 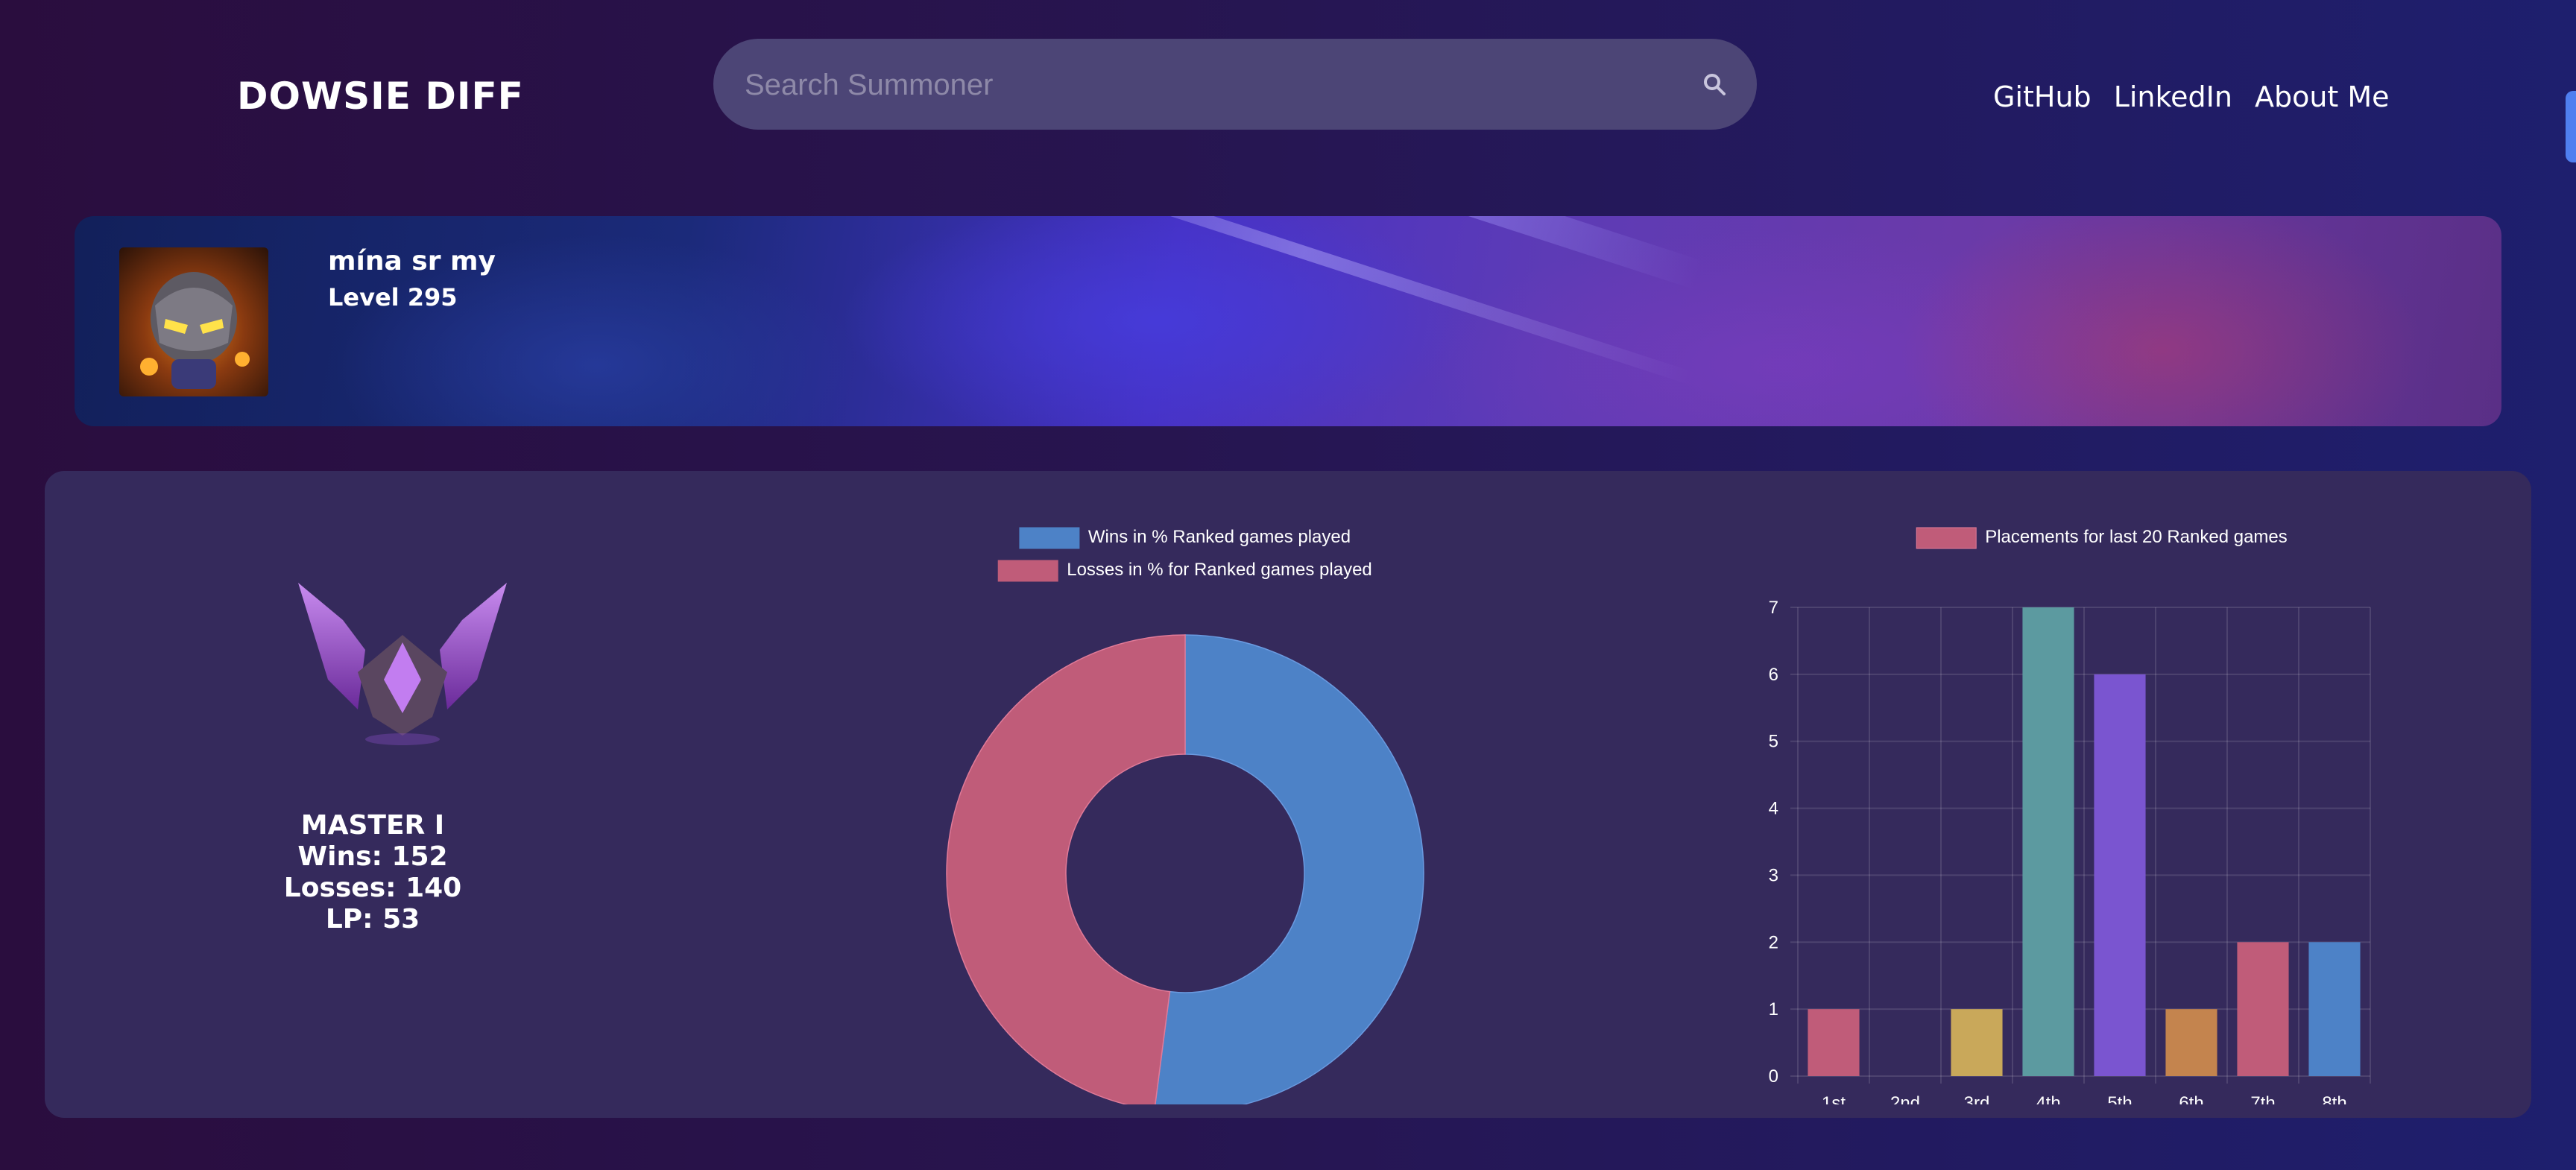 I want to click on rank-tier: MASTER I, so click(x=372, y=825).